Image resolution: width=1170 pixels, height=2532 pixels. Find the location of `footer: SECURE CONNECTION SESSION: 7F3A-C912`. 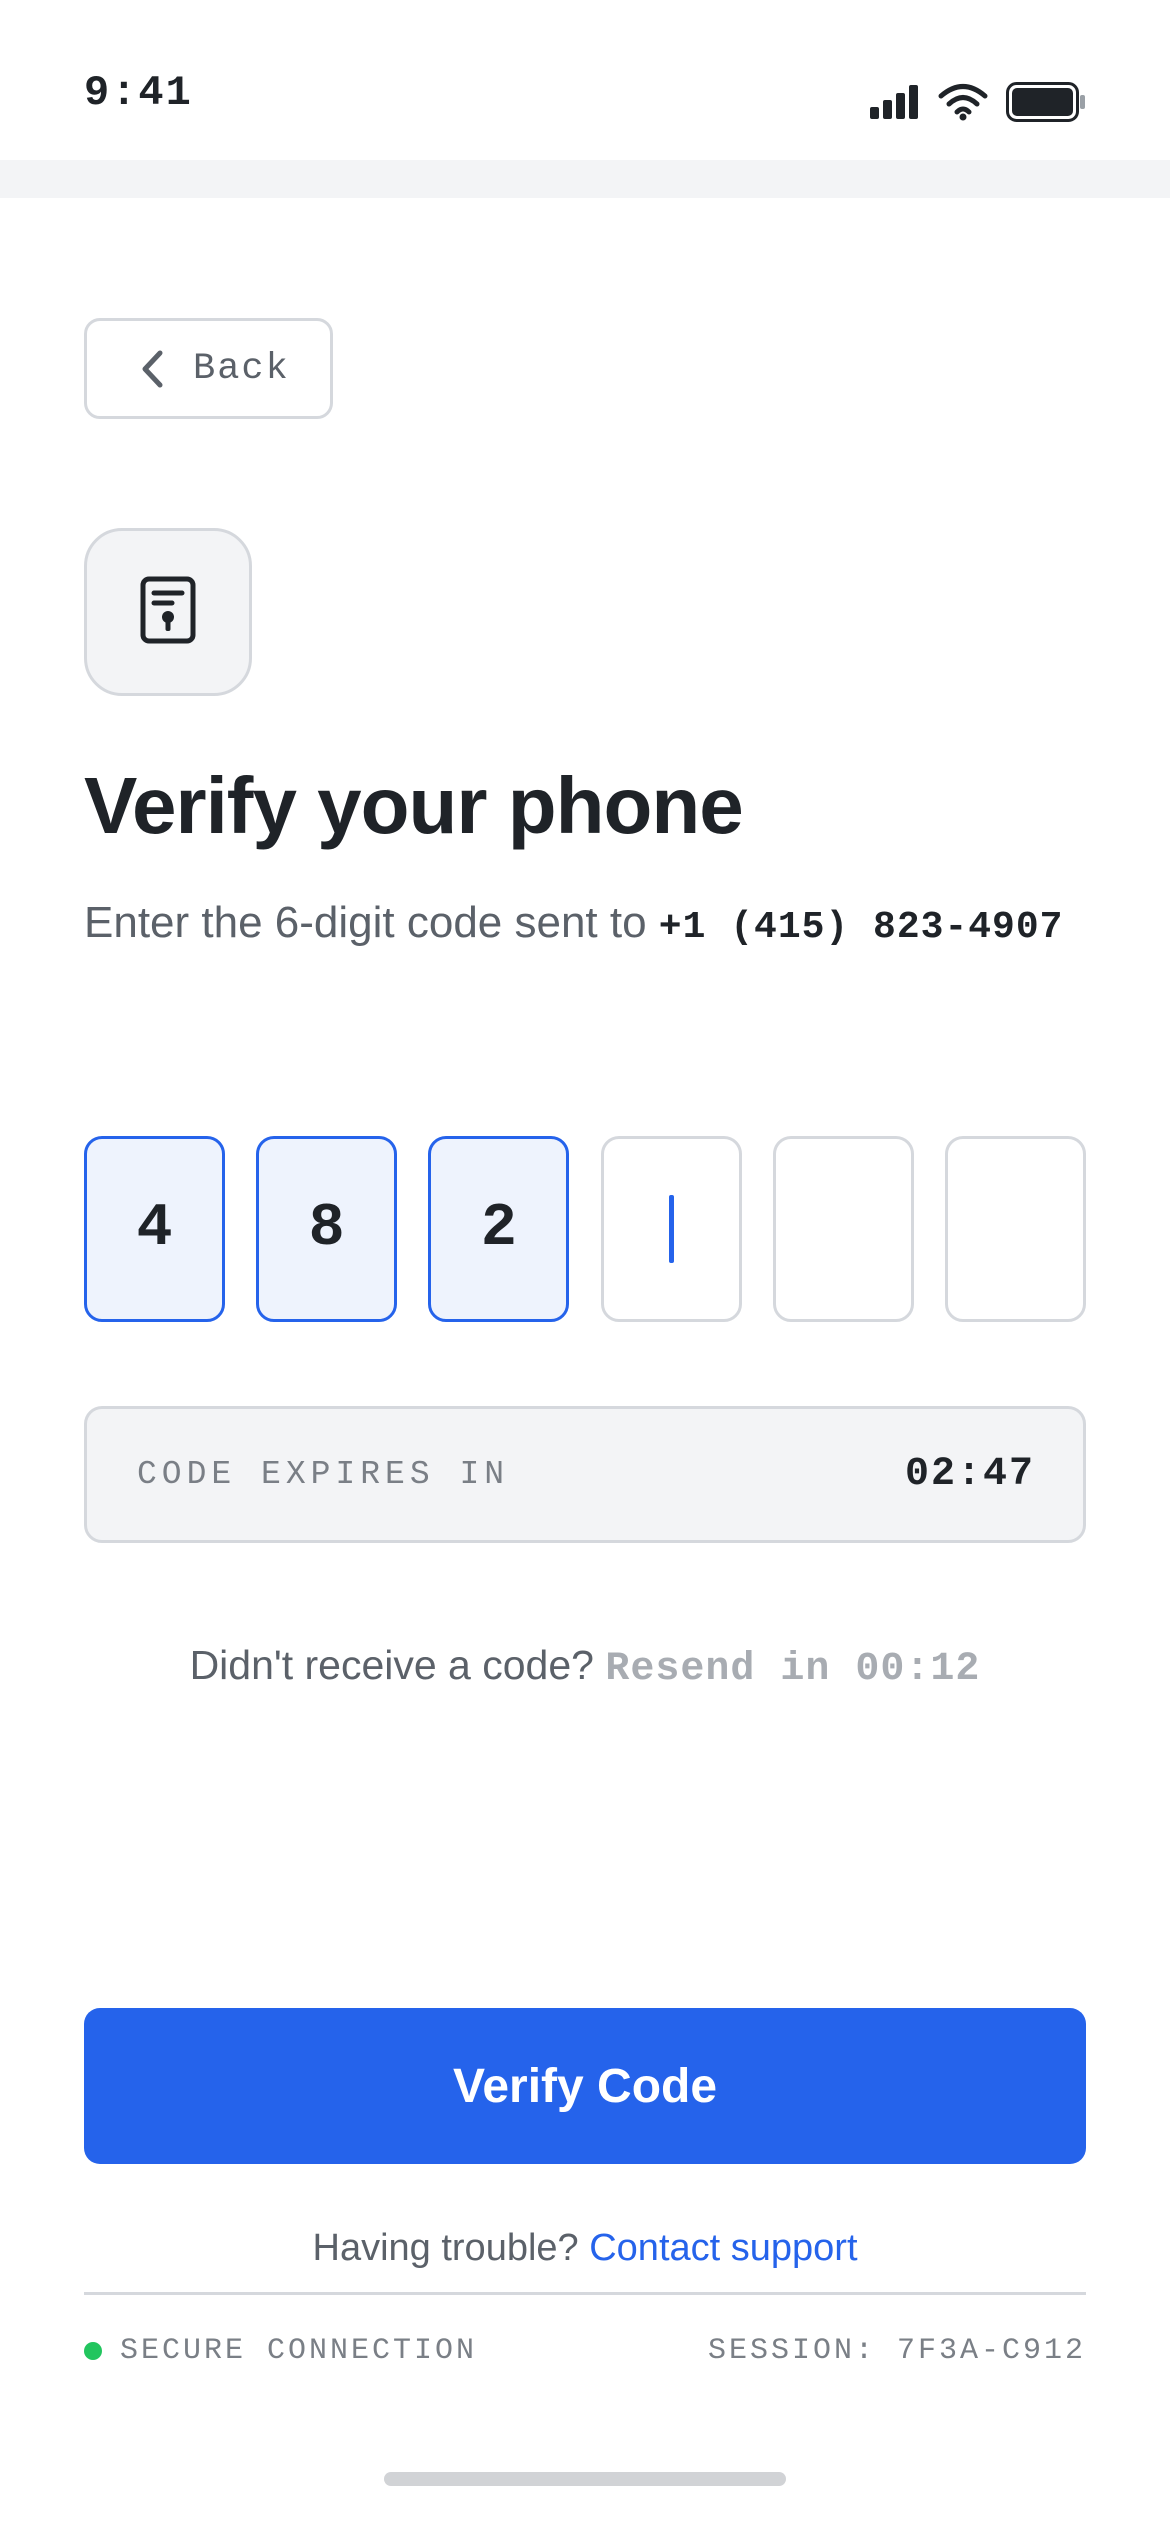

footer: SECURE CONNECTION SESSION: 7F3A-C912 is located at coordinates (585, 2351).